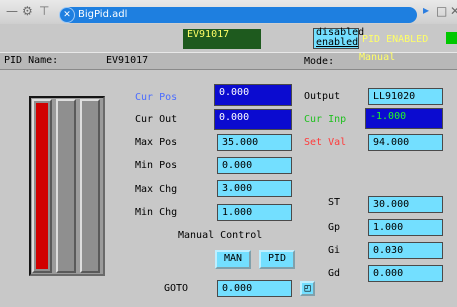 The height and width of the screenshot is (307, 457). What do you see at coordinates (31, 60) in the screenshot?
I see `pid-name-label: PID Name:` at bounding box center [31, 60].